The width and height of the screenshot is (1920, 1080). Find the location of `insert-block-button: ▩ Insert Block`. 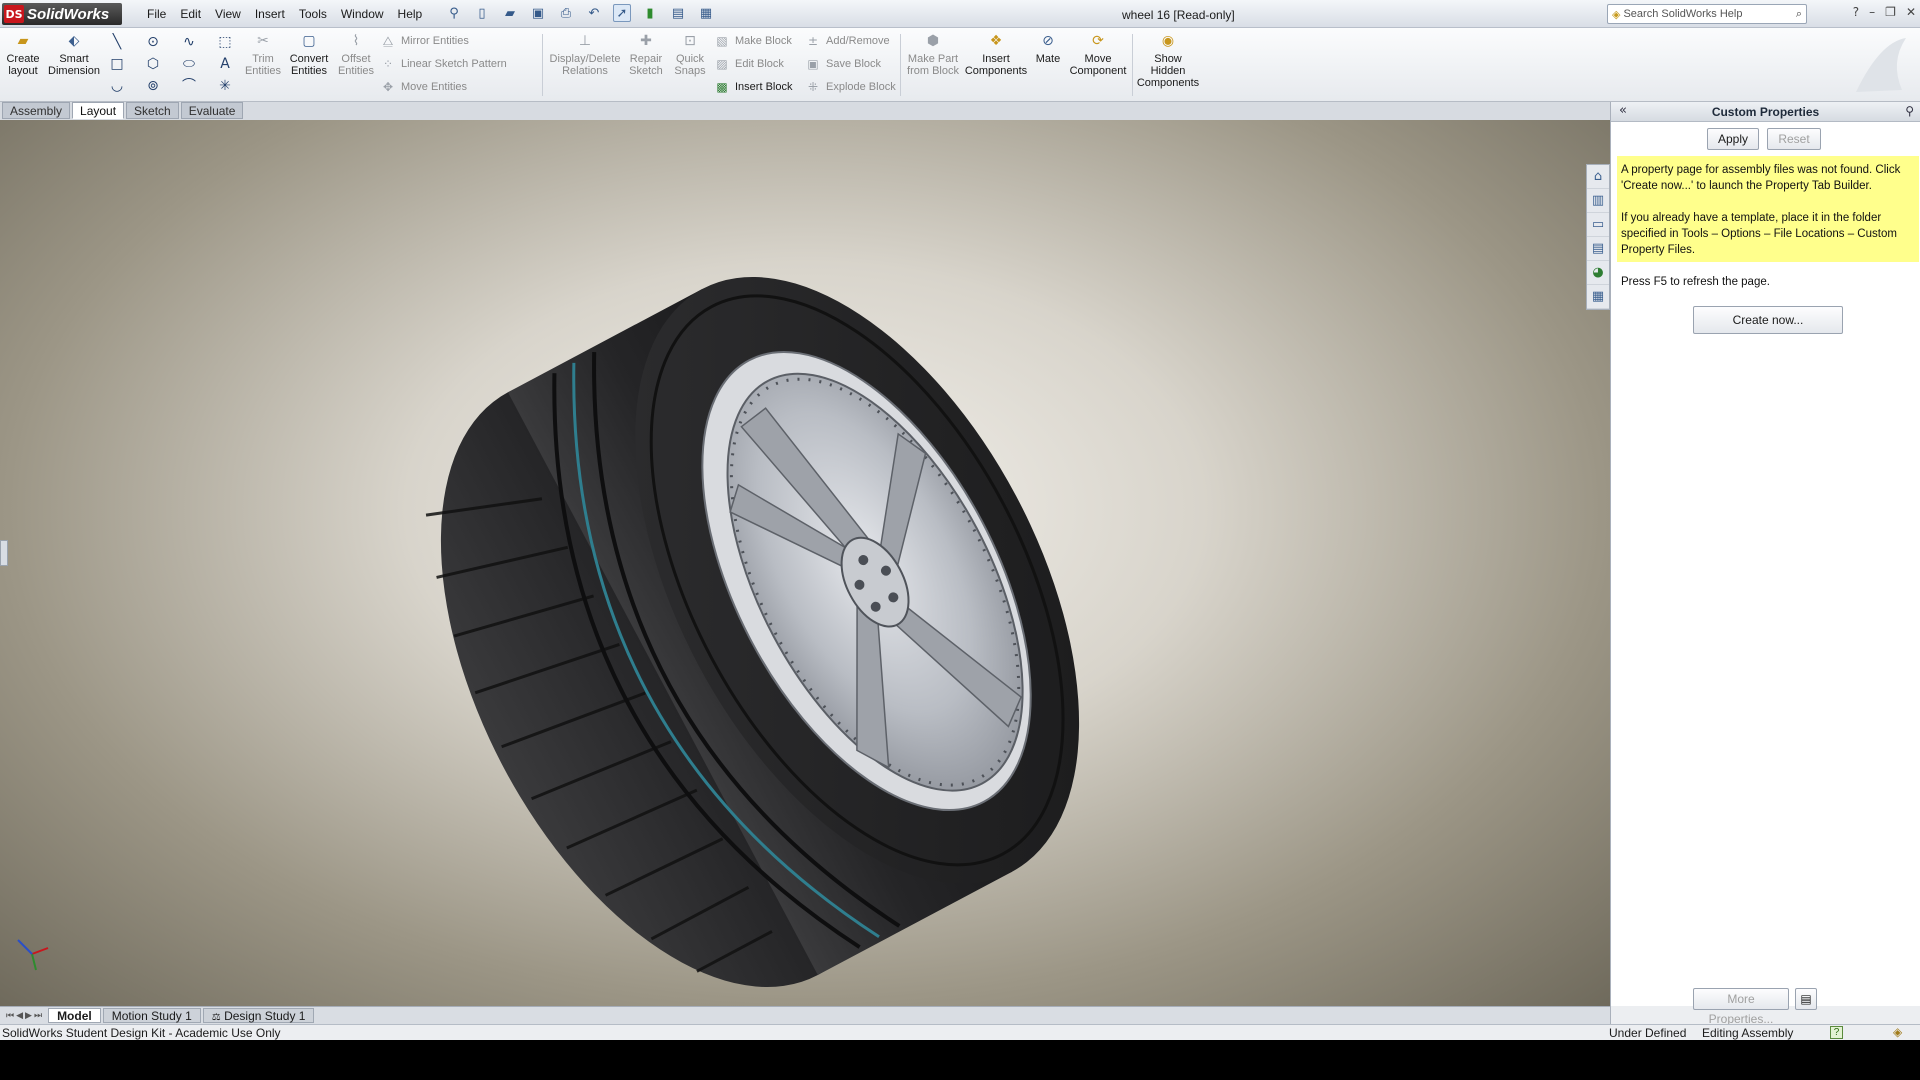

insert-block-button: ▩ Insert Block is located at coordinates (753, 87).